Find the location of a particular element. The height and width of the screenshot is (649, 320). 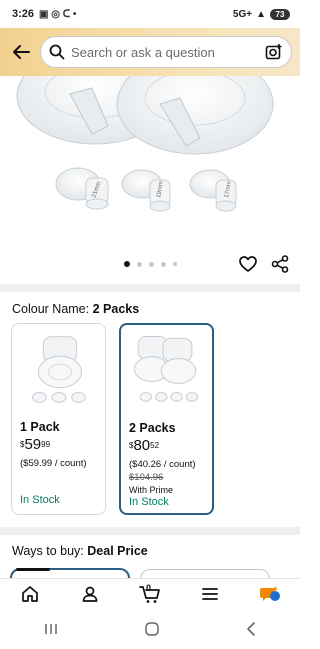

wishlist-button is located at coordinates (248, 264).